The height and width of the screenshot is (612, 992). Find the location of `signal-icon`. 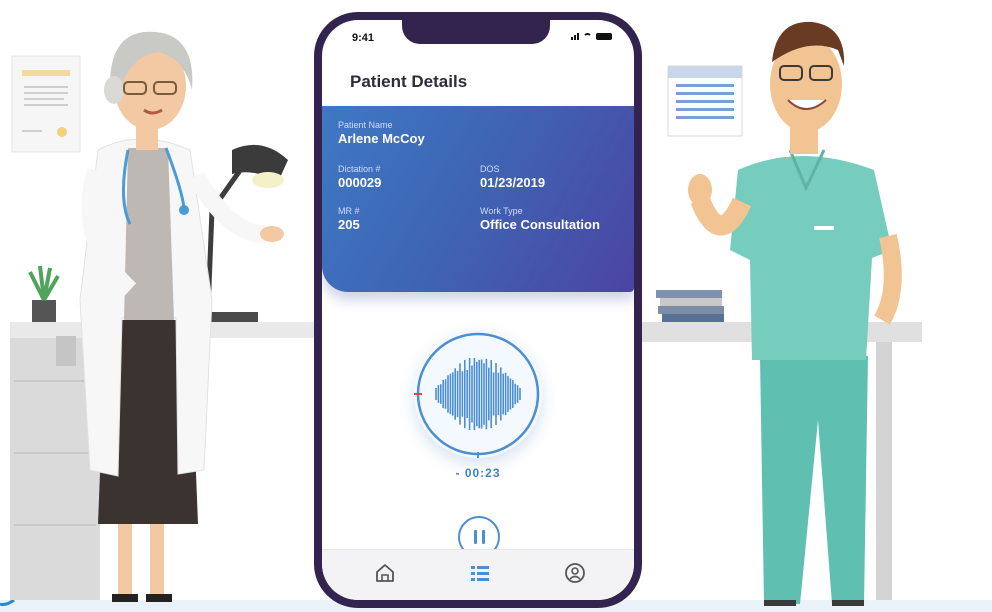

signal-icon is located at coordinates (575, 36).